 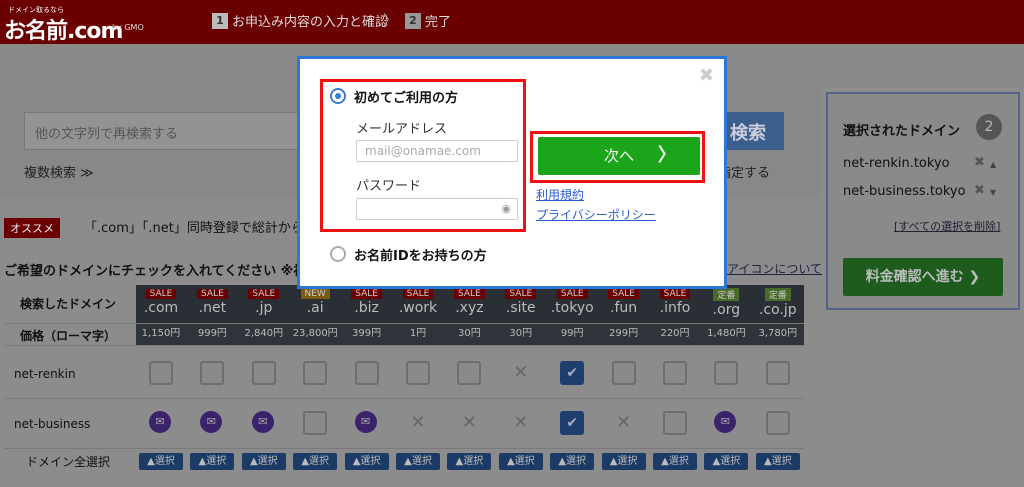 I want to click on selected-count-badge: 2, so click(x=989, y=127).